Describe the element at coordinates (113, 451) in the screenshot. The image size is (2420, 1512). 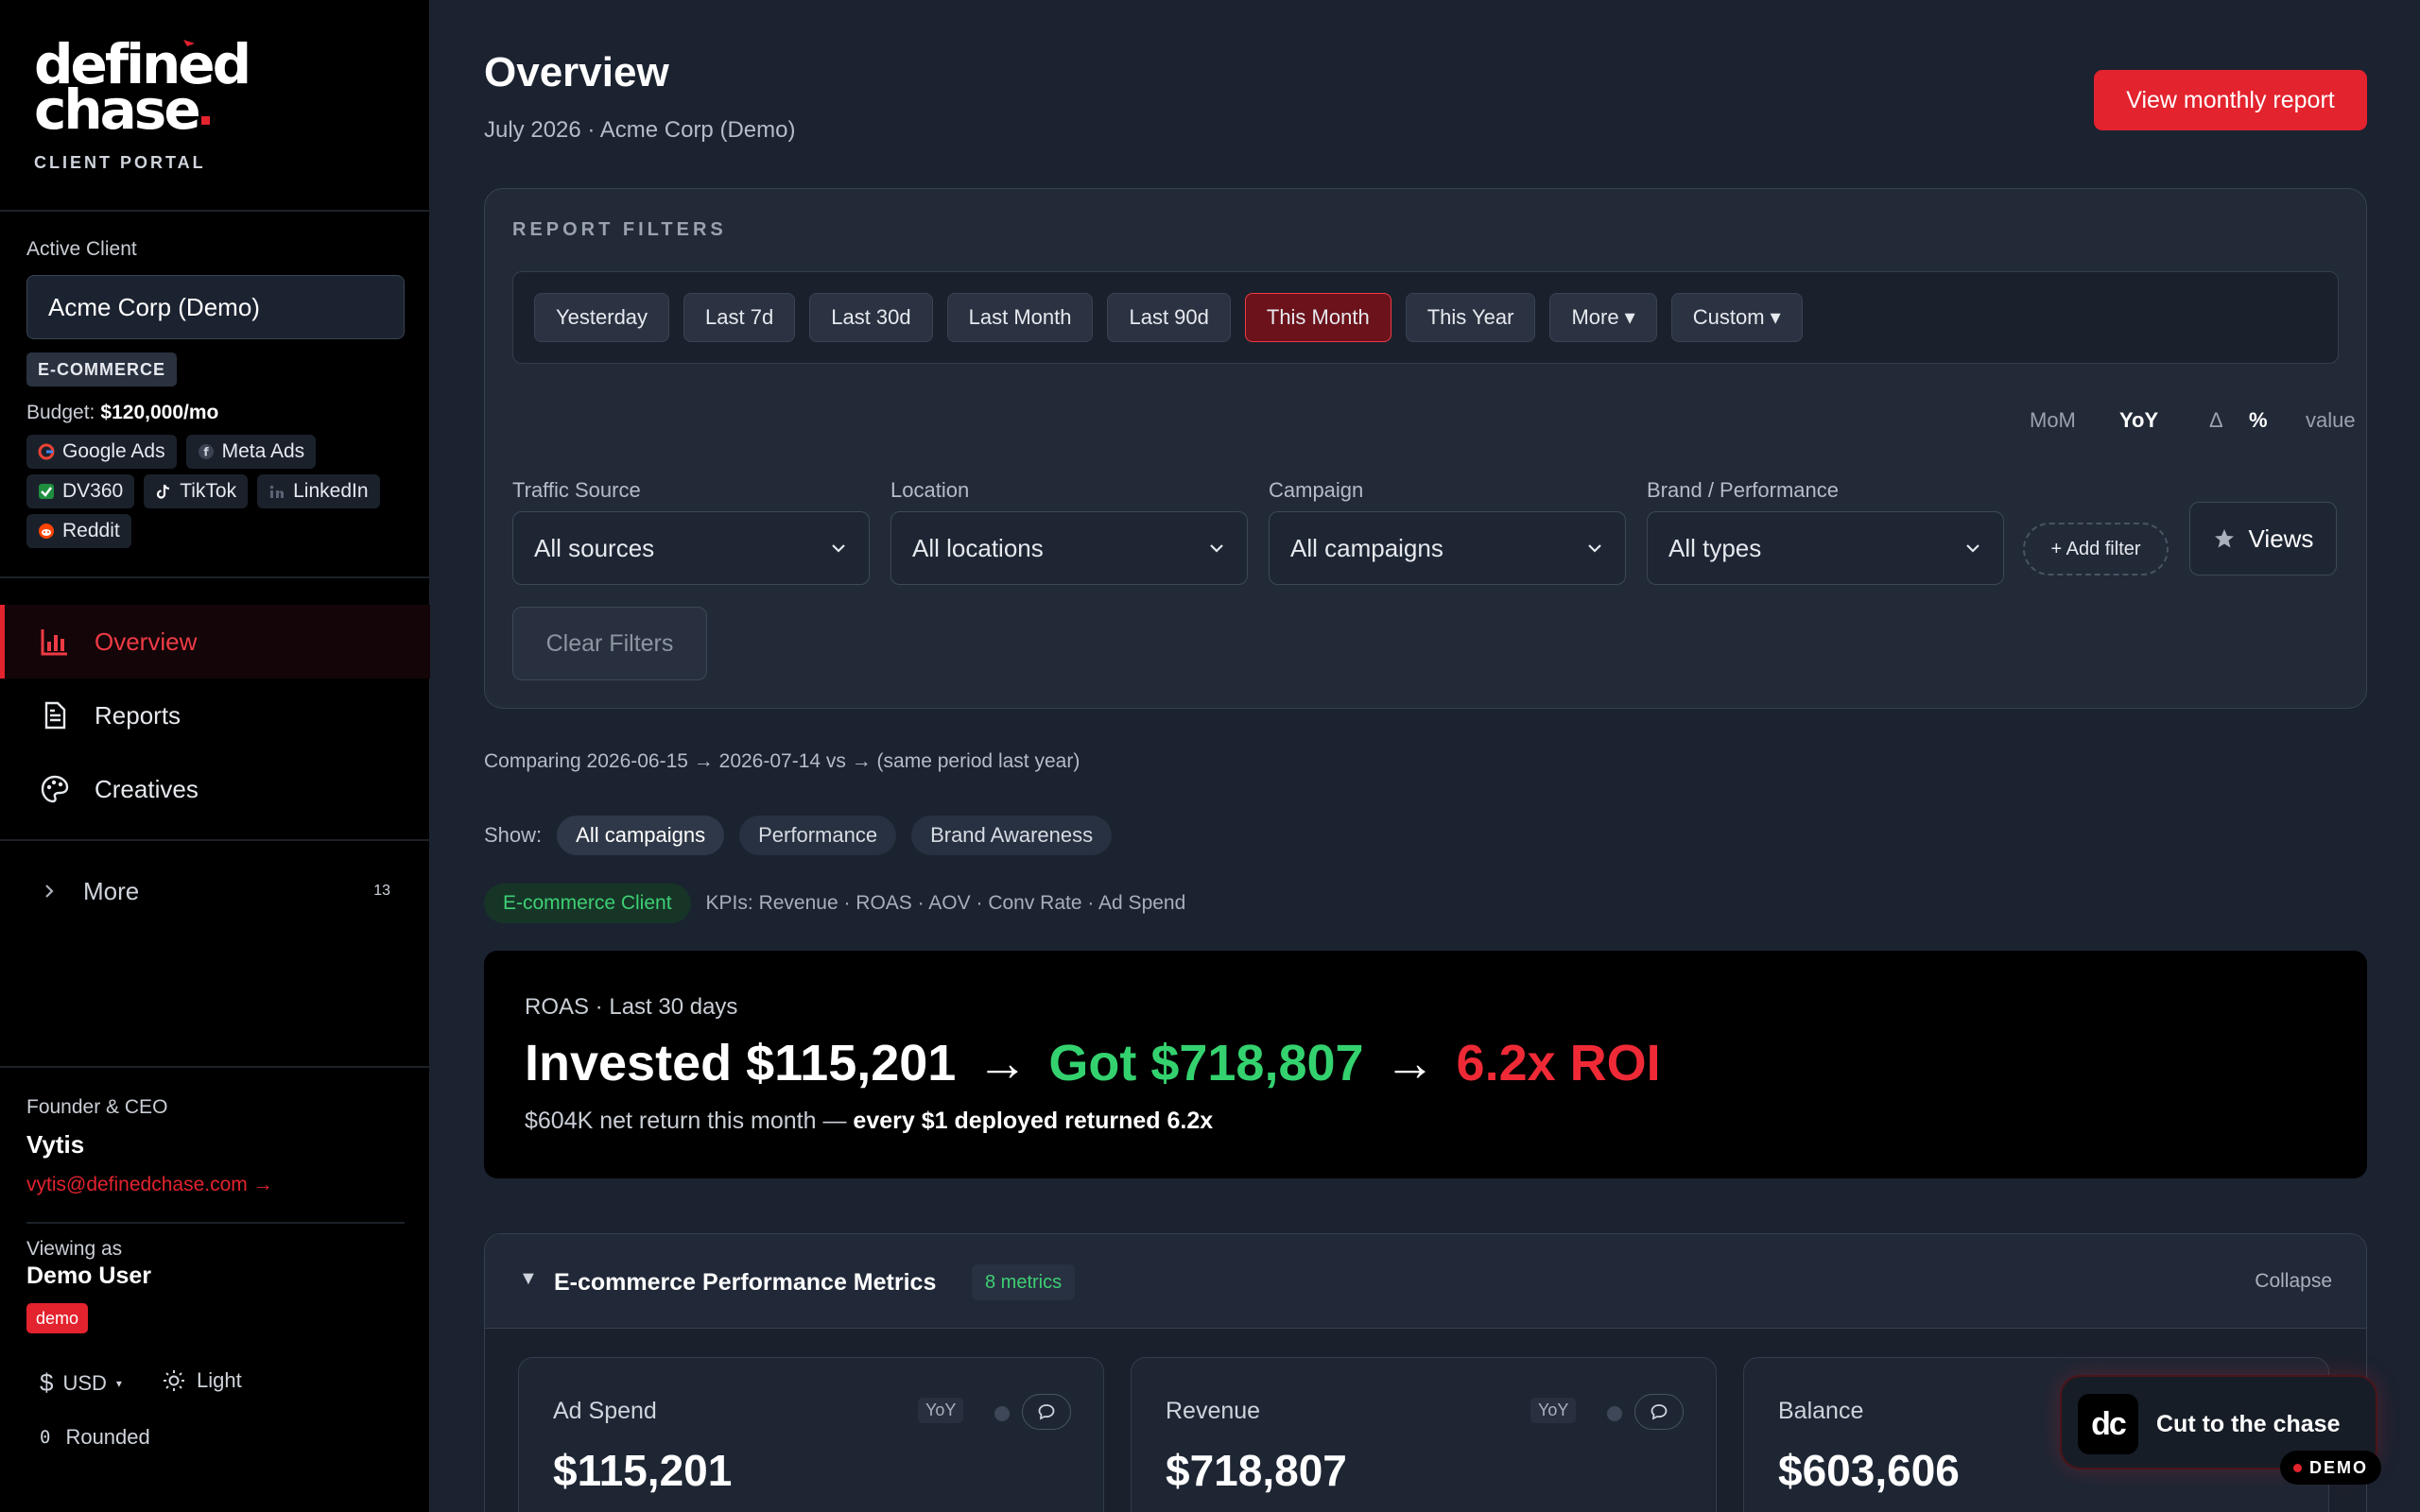
I see `channel-label: Google Ads` at that location.